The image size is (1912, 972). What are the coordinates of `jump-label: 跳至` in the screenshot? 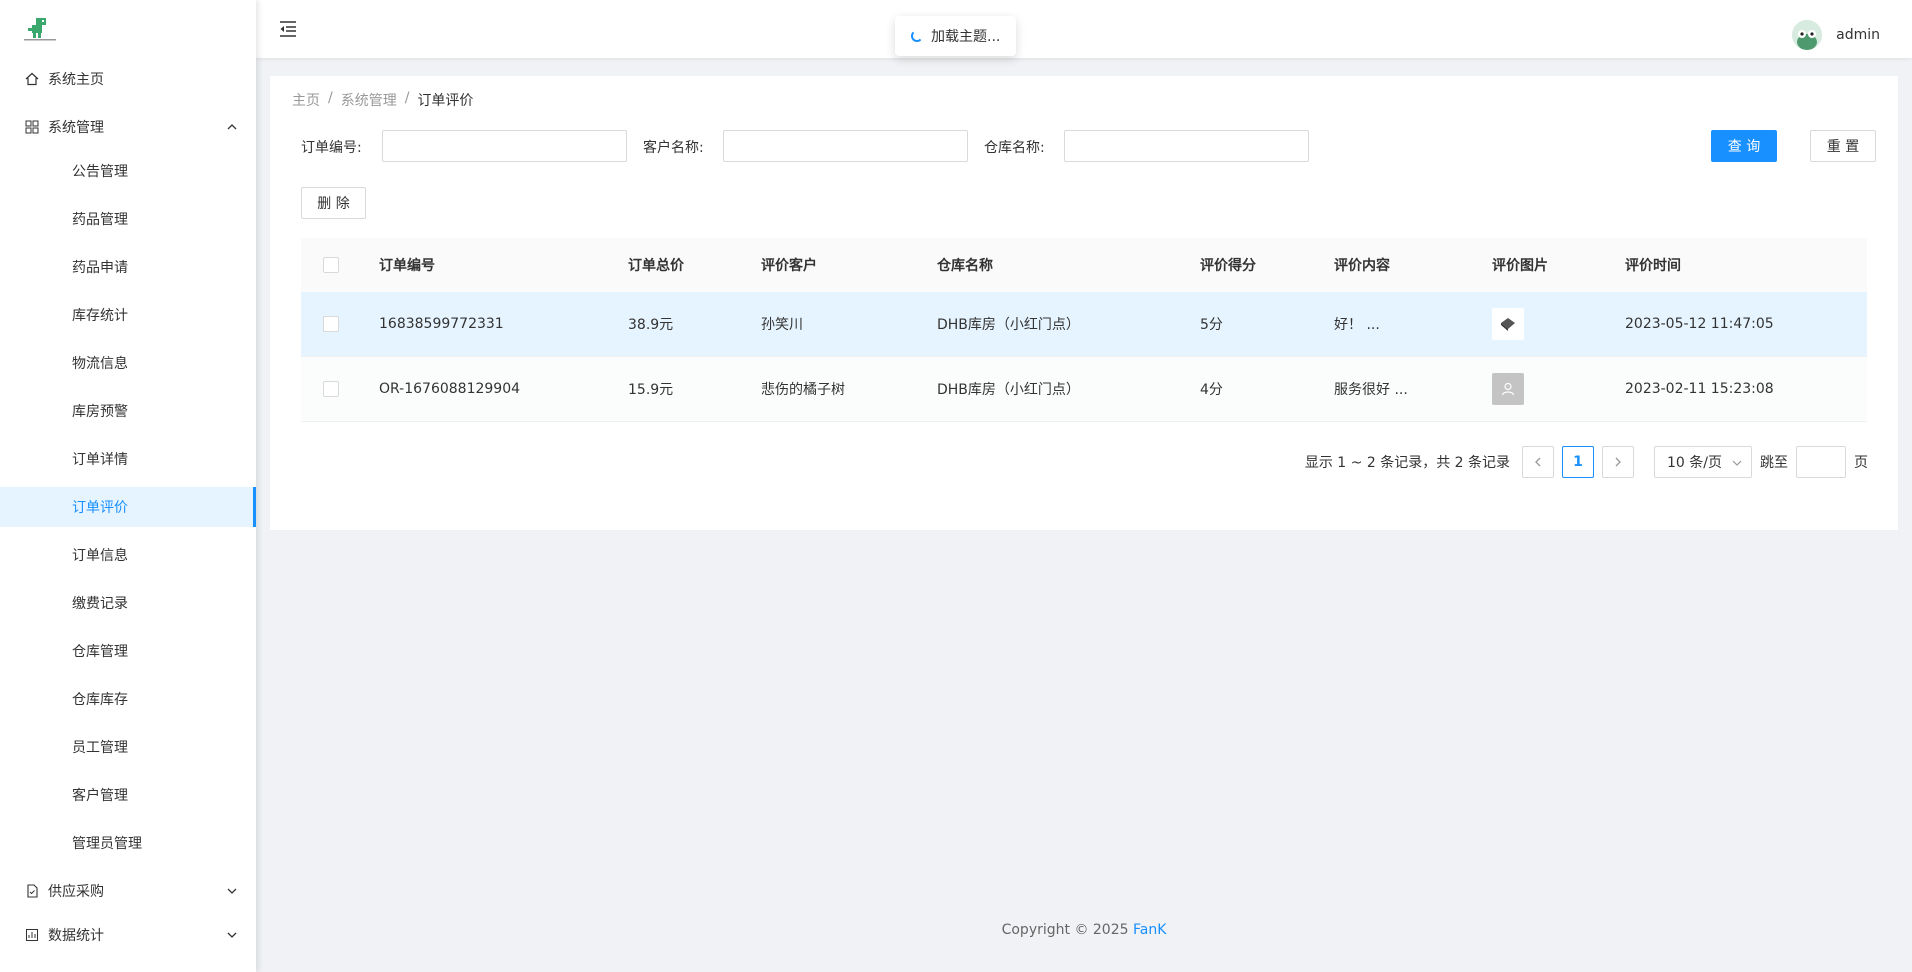 It's located at (1774, 463).